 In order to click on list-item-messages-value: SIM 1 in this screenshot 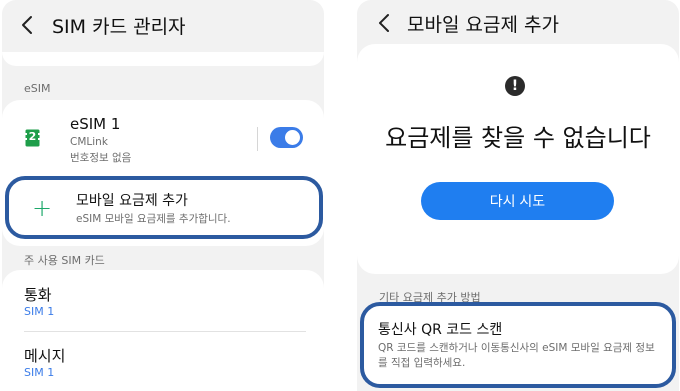, I will do `click(39, 372)`.